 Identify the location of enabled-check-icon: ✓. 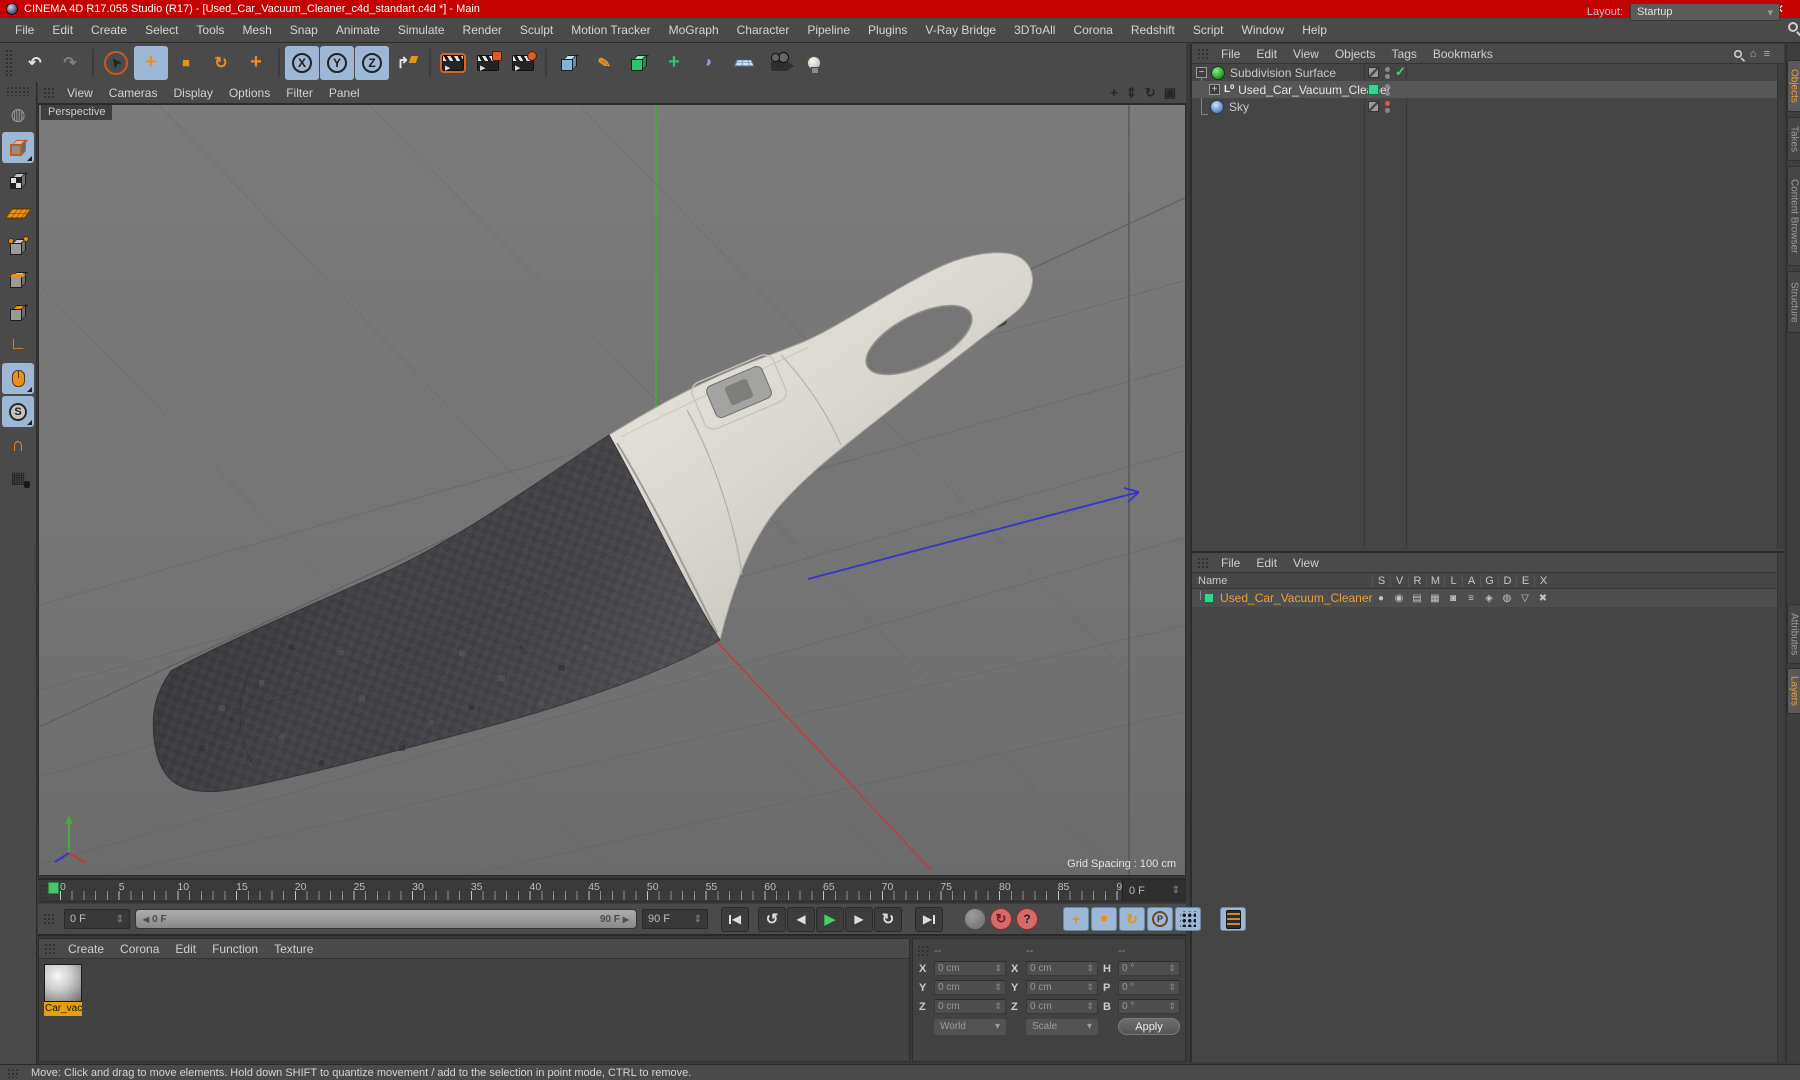
(1400, 72).